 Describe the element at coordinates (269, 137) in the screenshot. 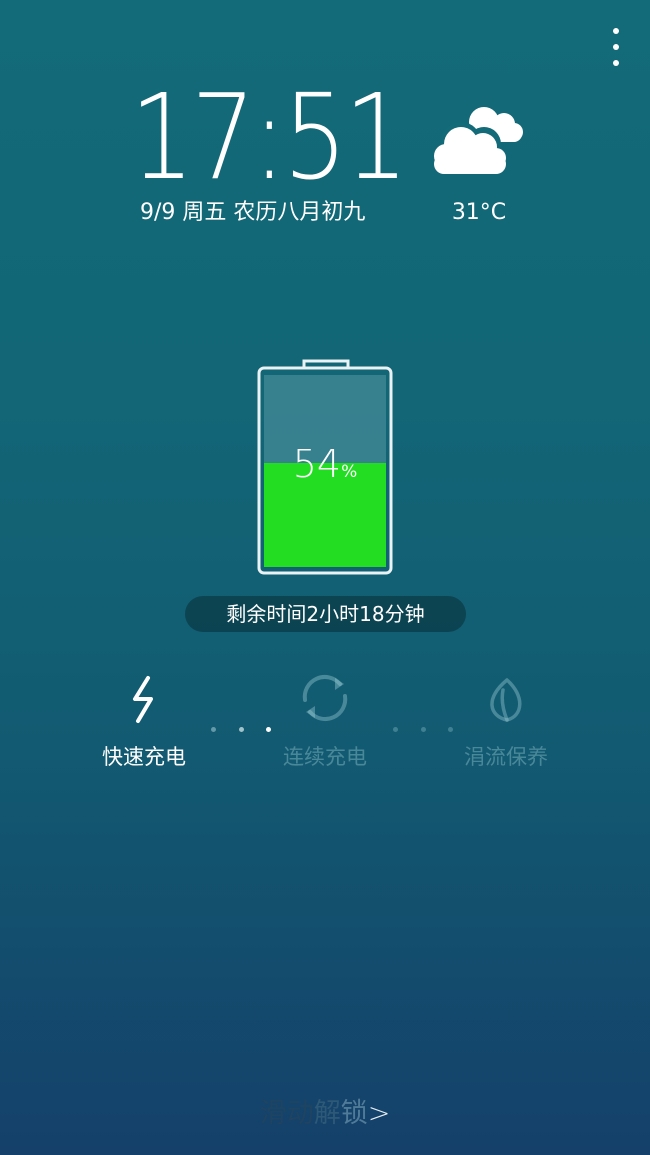

I see `clock-time: 17:51` at that location.